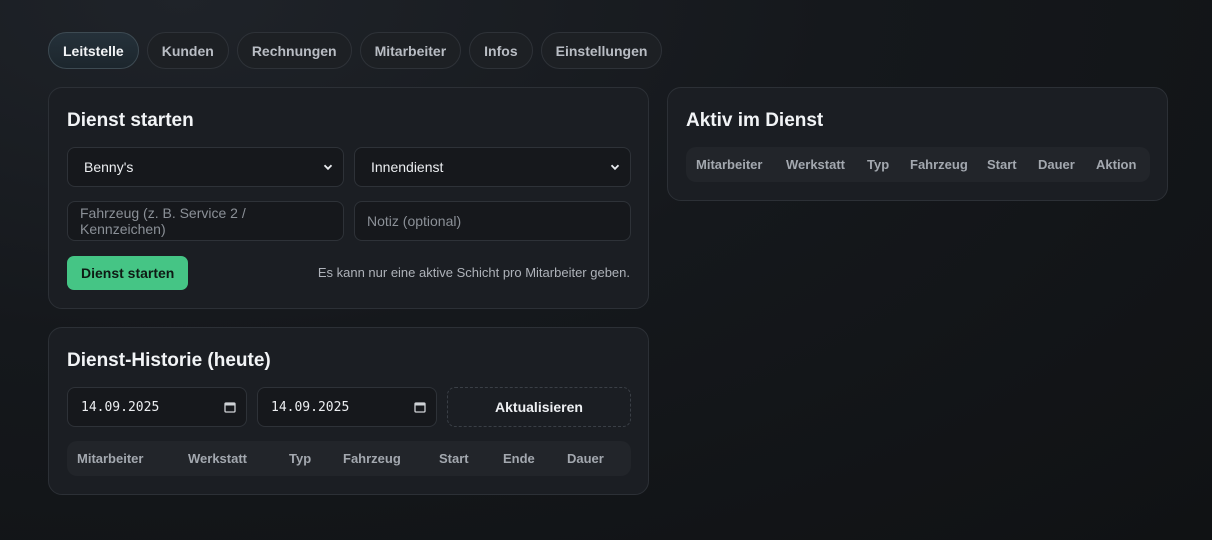 The image size is (1212, 540). What do you see at coordinates (539, 407) in the screenshot?
I see `refresh-button: Aktualisieren` at bounding box center [539, 407].